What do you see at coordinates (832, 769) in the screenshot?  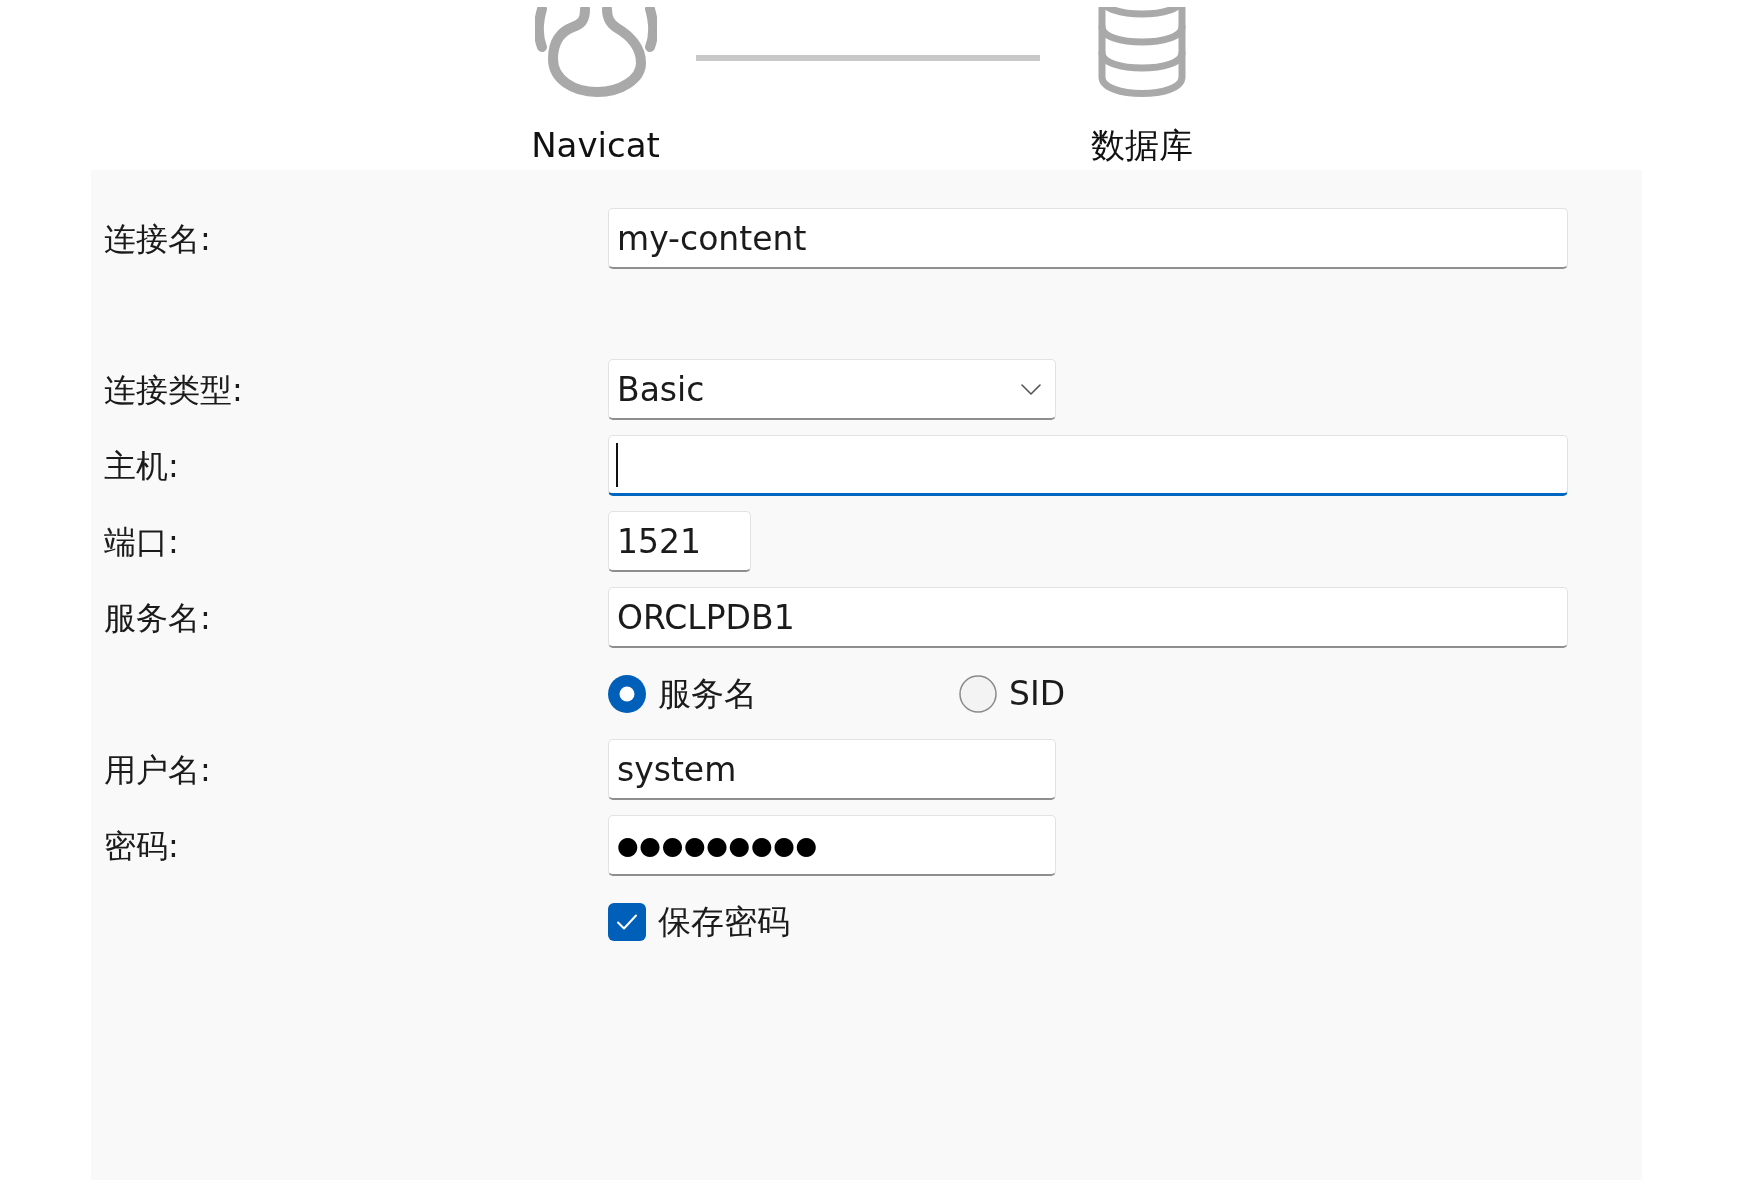 I see `username-field: system` at bounding box center [832, 769].